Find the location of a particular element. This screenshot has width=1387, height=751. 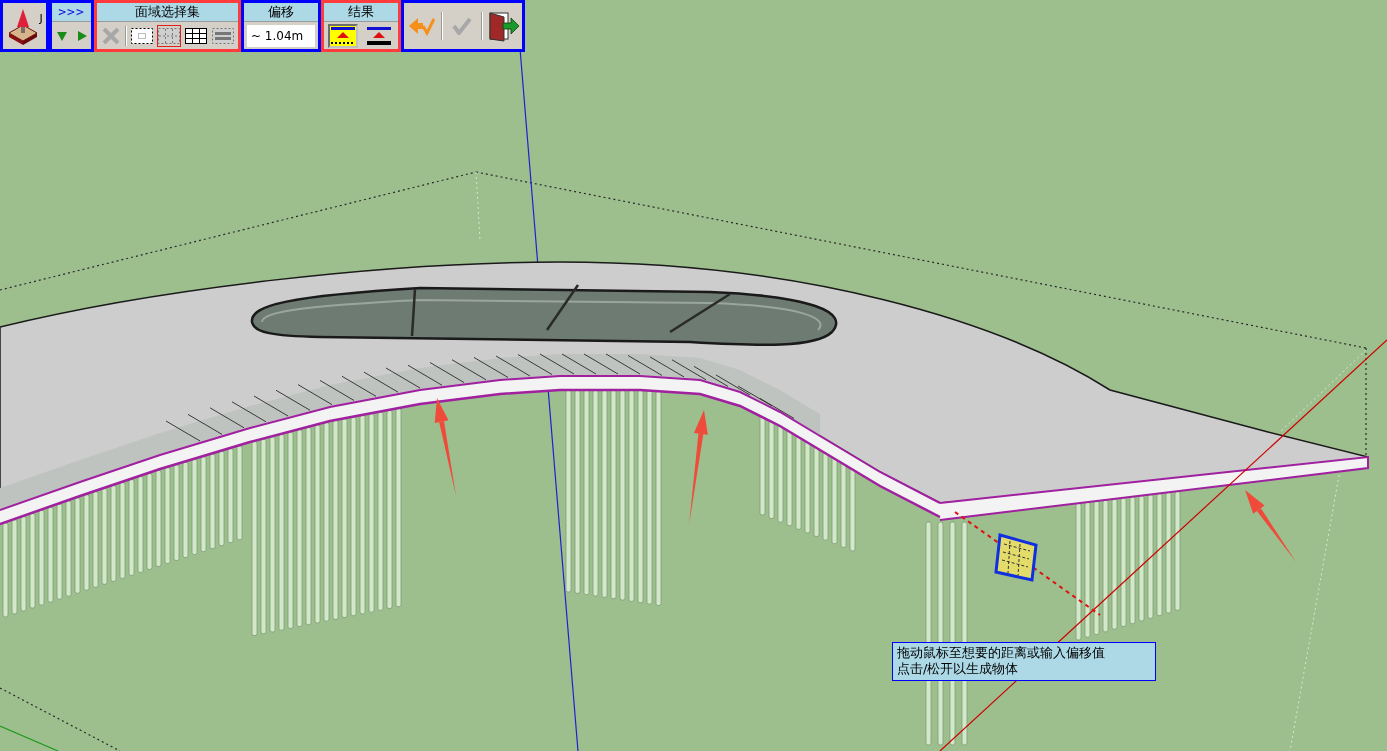

right-triangle-icon is located at coordinates (81, 35).